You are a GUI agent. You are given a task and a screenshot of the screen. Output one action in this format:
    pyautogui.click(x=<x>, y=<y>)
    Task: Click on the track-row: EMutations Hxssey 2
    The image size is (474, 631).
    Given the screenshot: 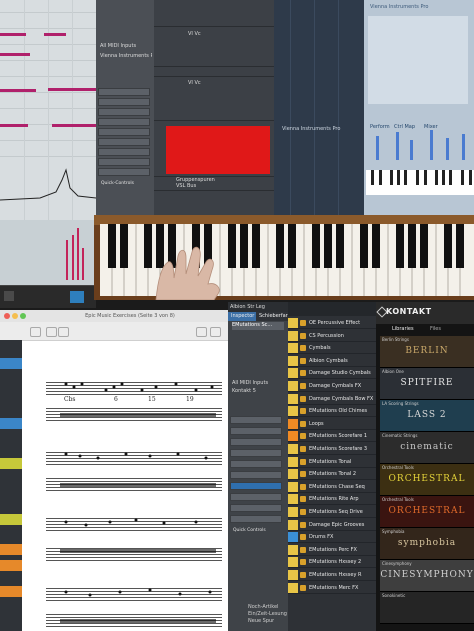 What is the action you would take?
    pyautogui.click(x=332, y=563)
    